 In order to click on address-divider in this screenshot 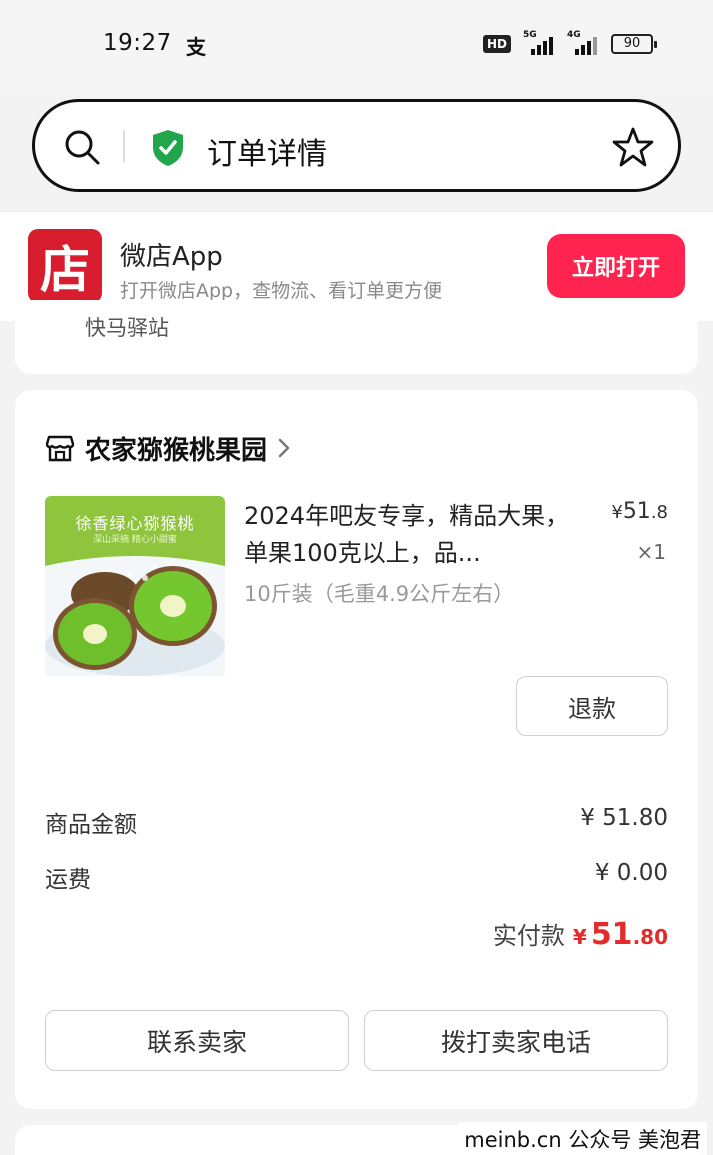, I will do `click(124, 146)`.